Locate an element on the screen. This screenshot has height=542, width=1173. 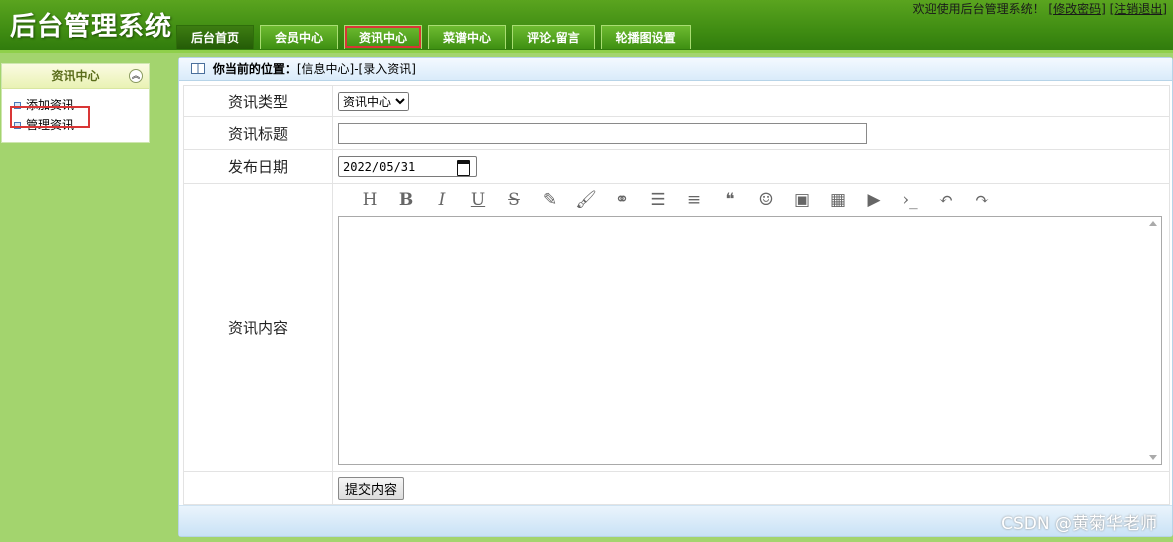
table-icon: ▦ is located at coordinates (838, 200).